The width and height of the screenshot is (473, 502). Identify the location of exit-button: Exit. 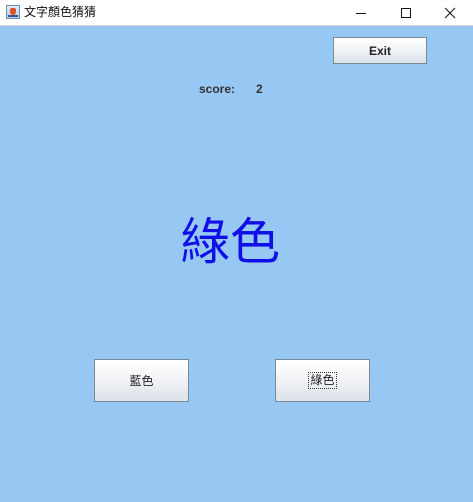
(380, 50).